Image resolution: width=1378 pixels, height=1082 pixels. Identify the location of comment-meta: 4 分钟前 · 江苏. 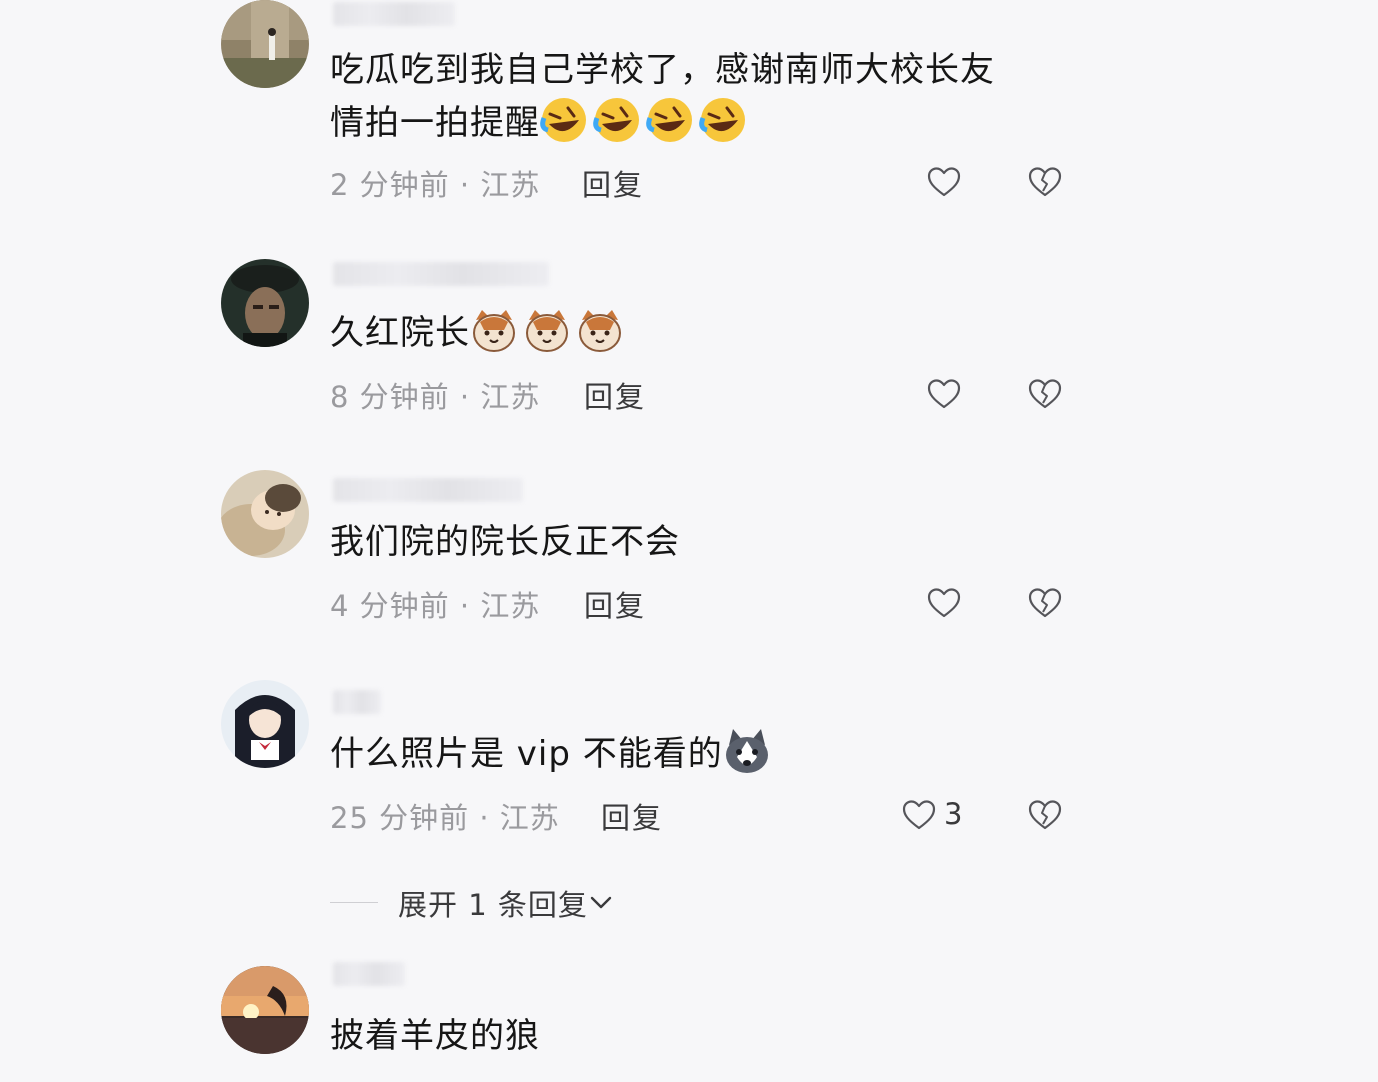
(435, 604).